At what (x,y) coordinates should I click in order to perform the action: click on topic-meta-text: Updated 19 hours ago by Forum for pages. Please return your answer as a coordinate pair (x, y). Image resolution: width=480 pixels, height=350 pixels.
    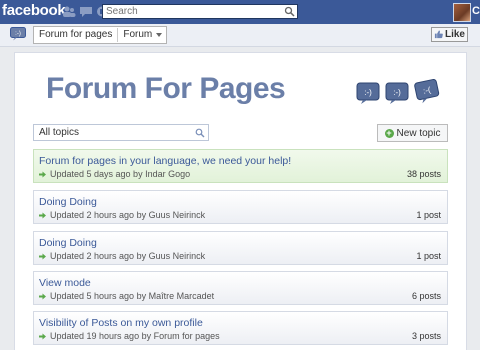
    Looking at the image, I should click on (135, 336).